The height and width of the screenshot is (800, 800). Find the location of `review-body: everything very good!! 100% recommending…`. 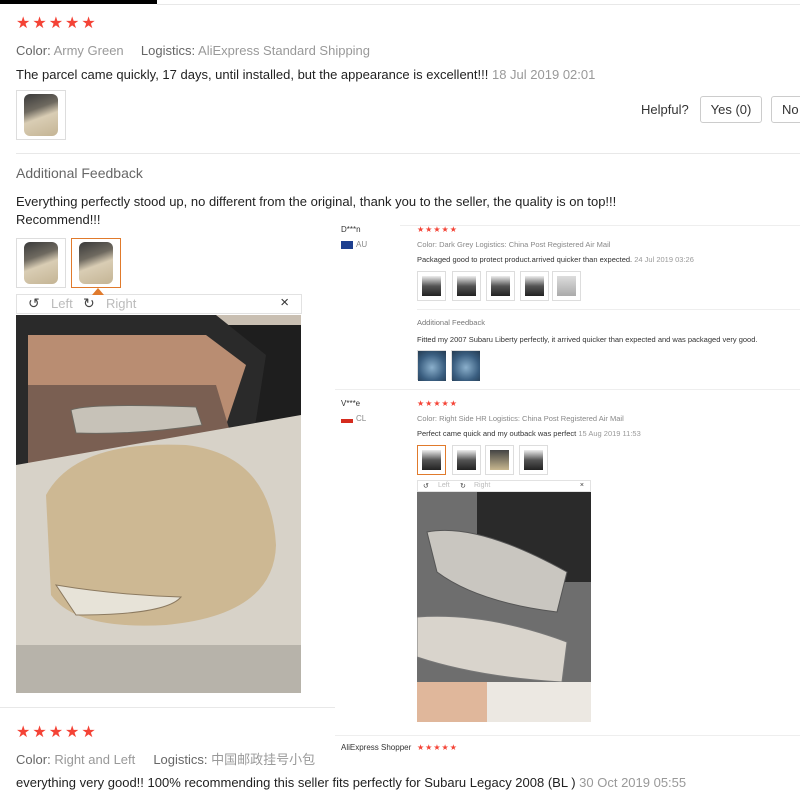

review-body: everything very good!! 100% recommending… is located at coordinates (296, 782).